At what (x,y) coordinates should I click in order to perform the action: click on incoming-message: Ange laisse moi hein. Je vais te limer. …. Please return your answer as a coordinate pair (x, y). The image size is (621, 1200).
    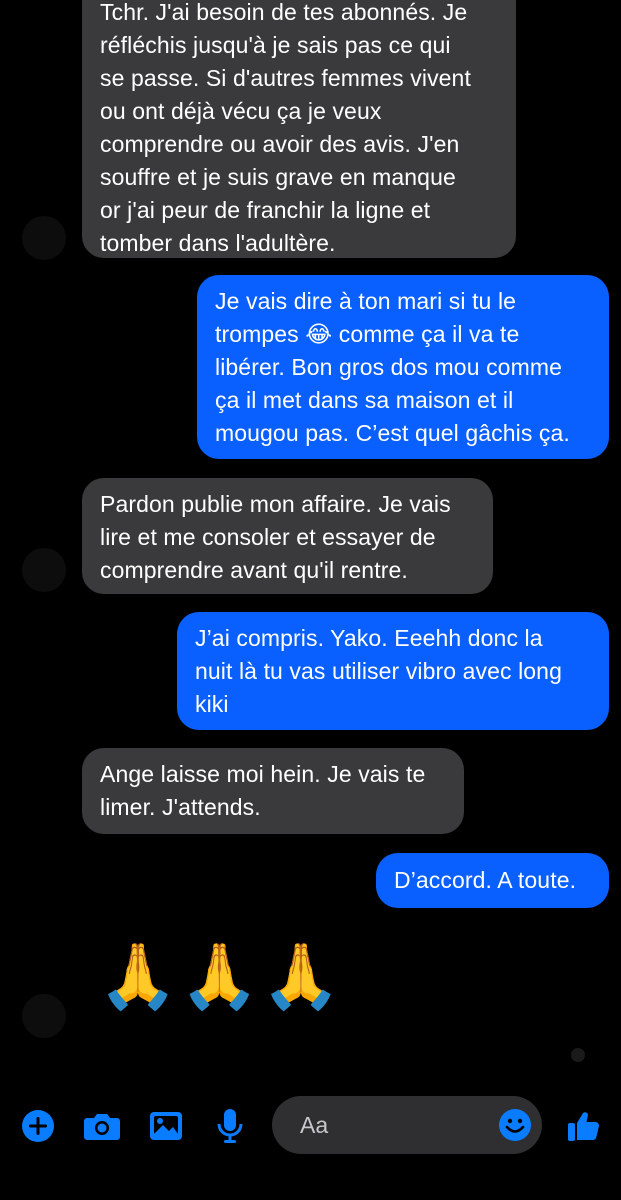
    Looking at the image, I should click on (273, 791).